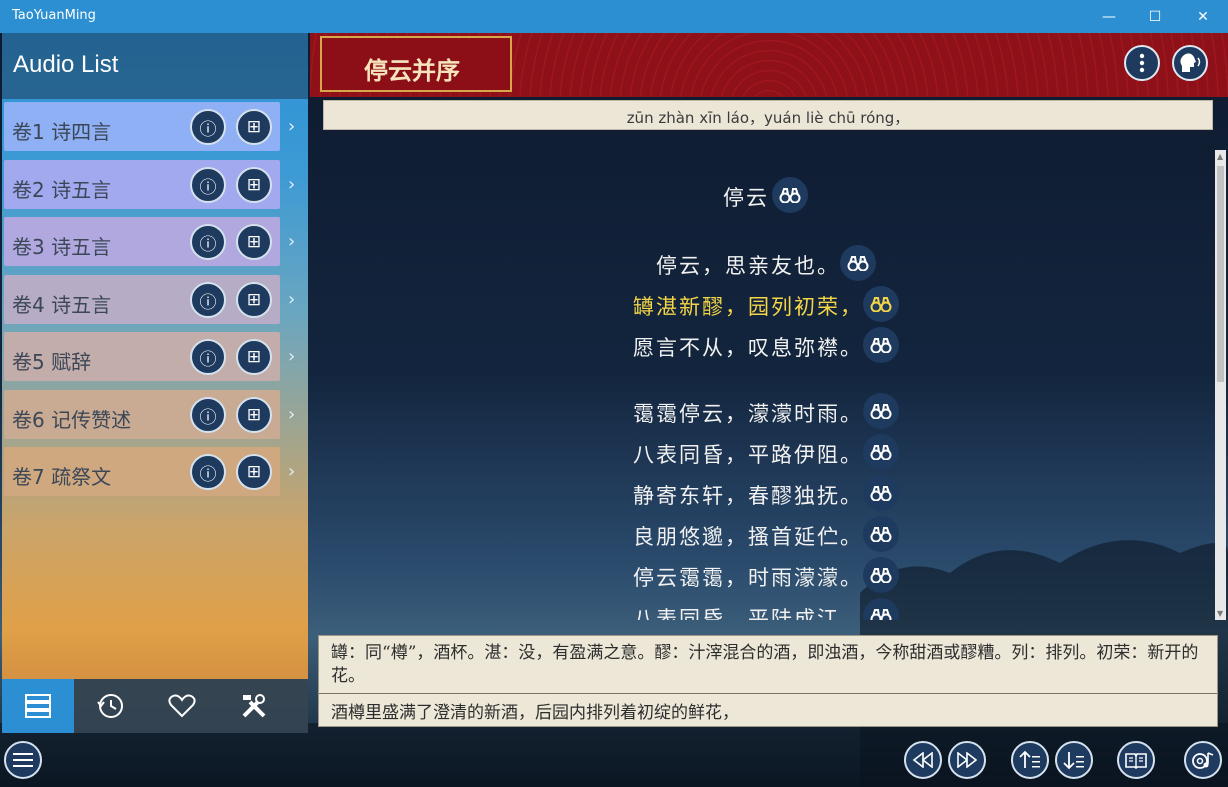 This screenshot has height=787, width=1228. Describe the element at coordinates (149, 241) in the screenshot. I see `volume-item: 卷3 诗五言 ⓘ ⊞ ›` at that location.